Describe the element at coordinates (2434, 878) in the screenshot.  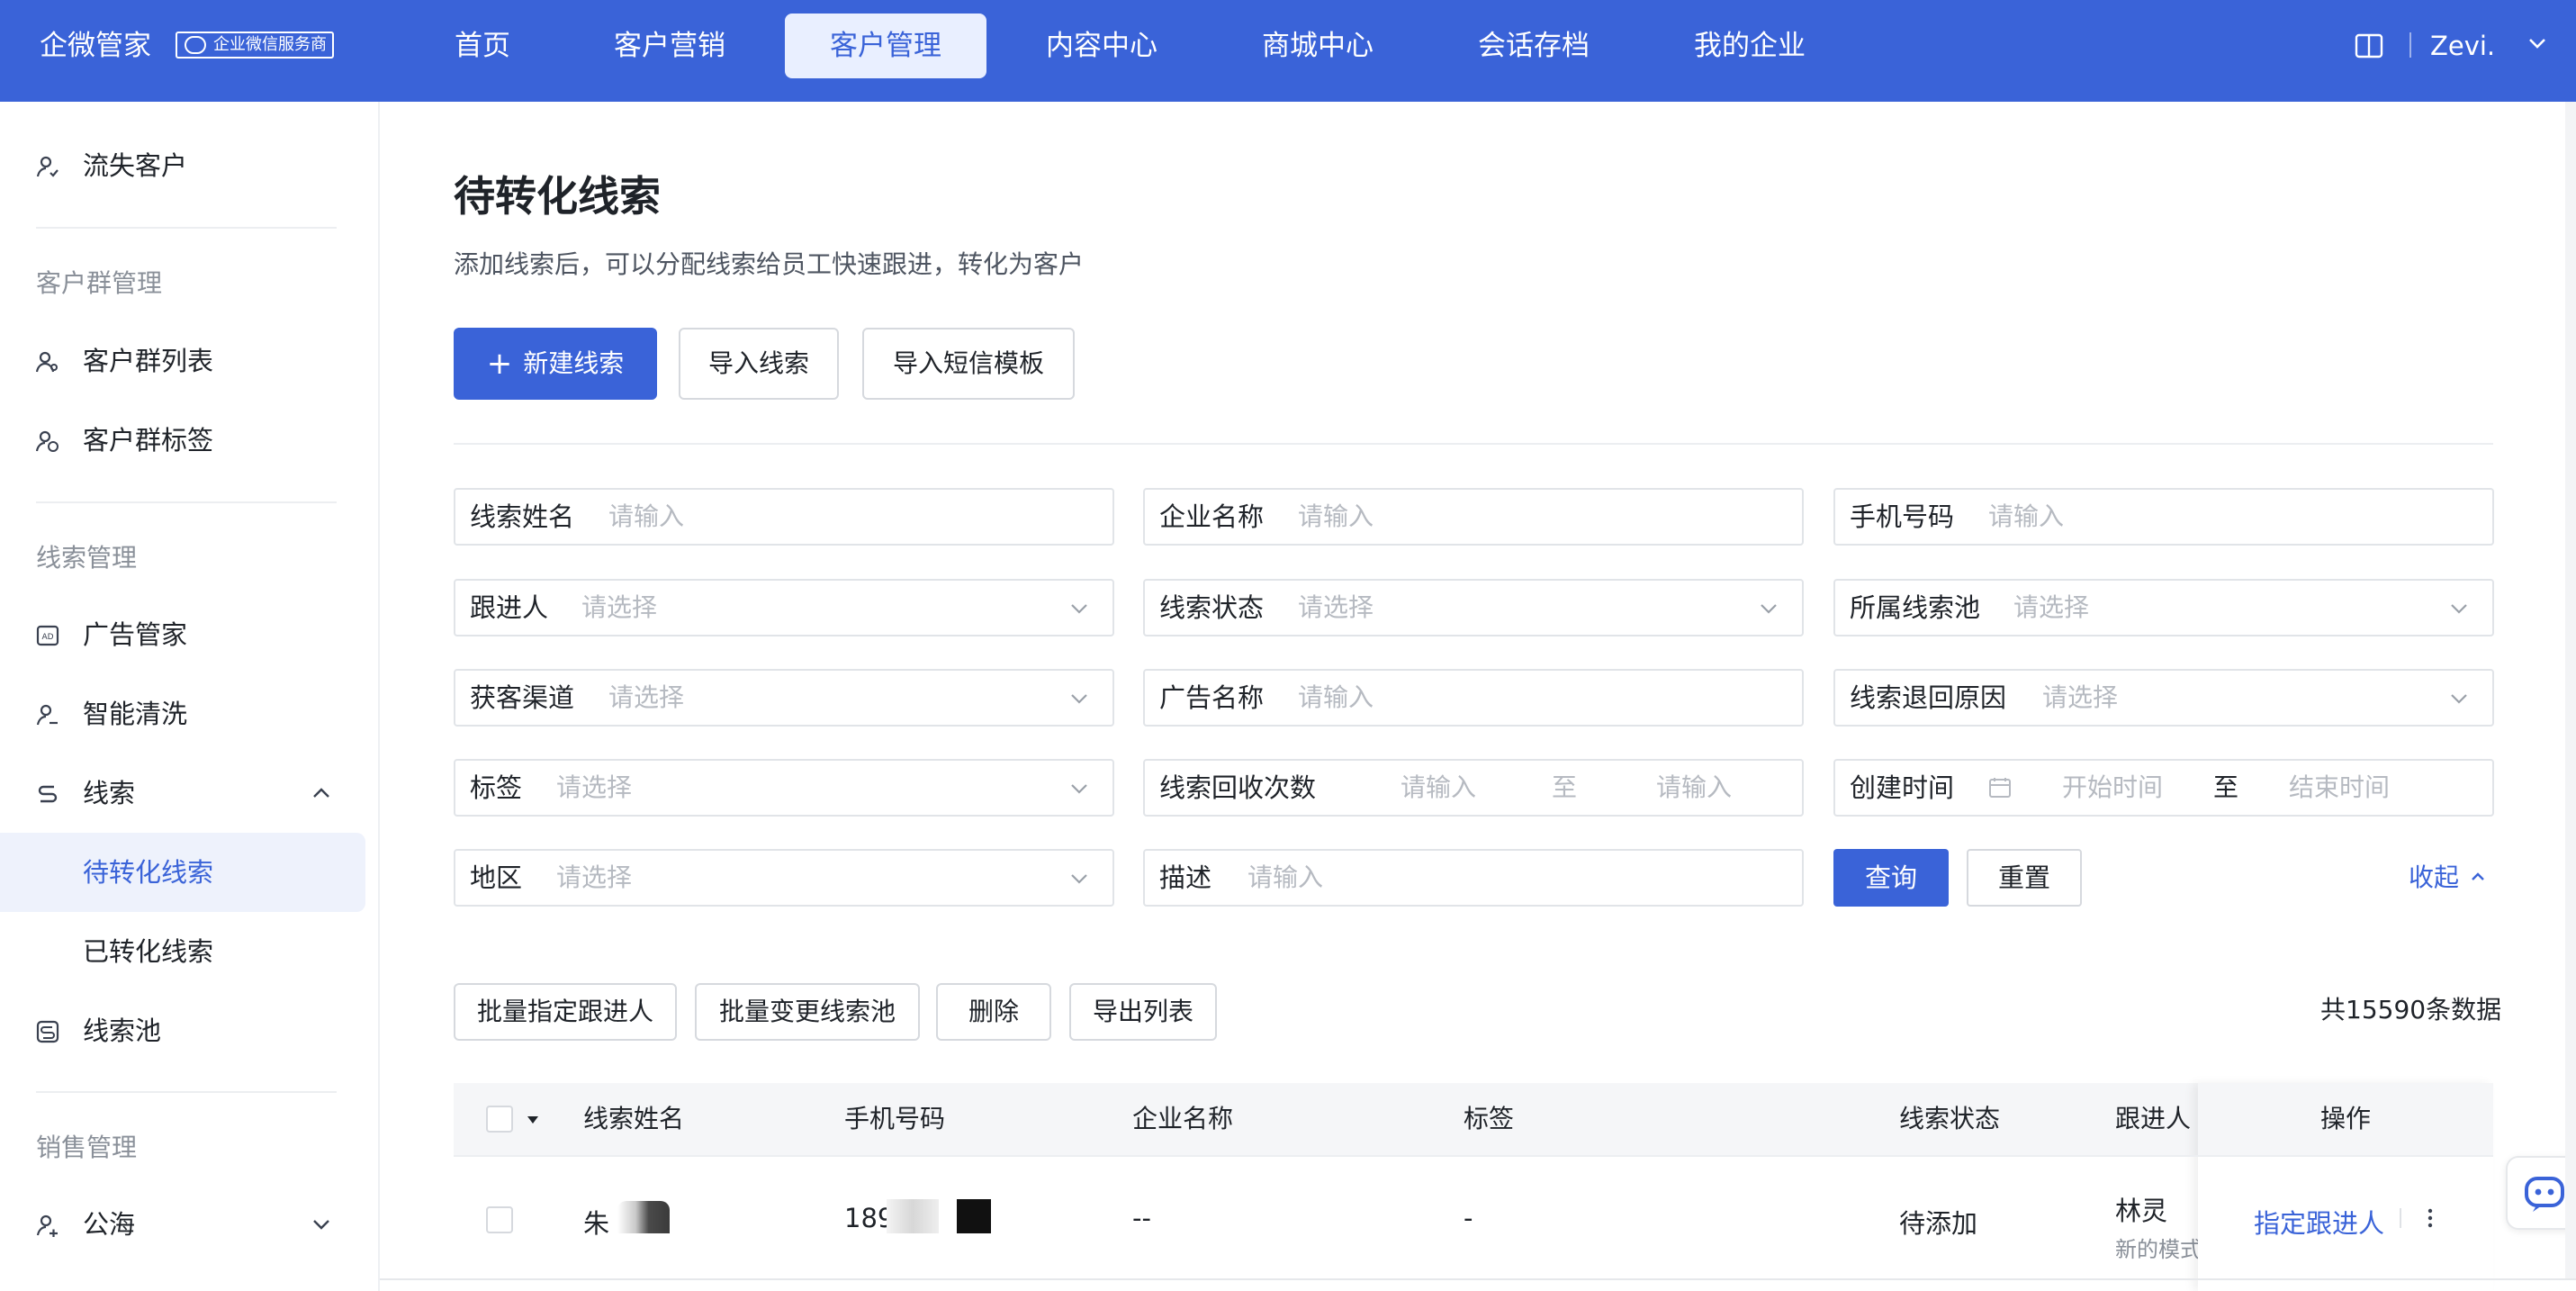
I see `collapse-filters-link: 收起` at that location.